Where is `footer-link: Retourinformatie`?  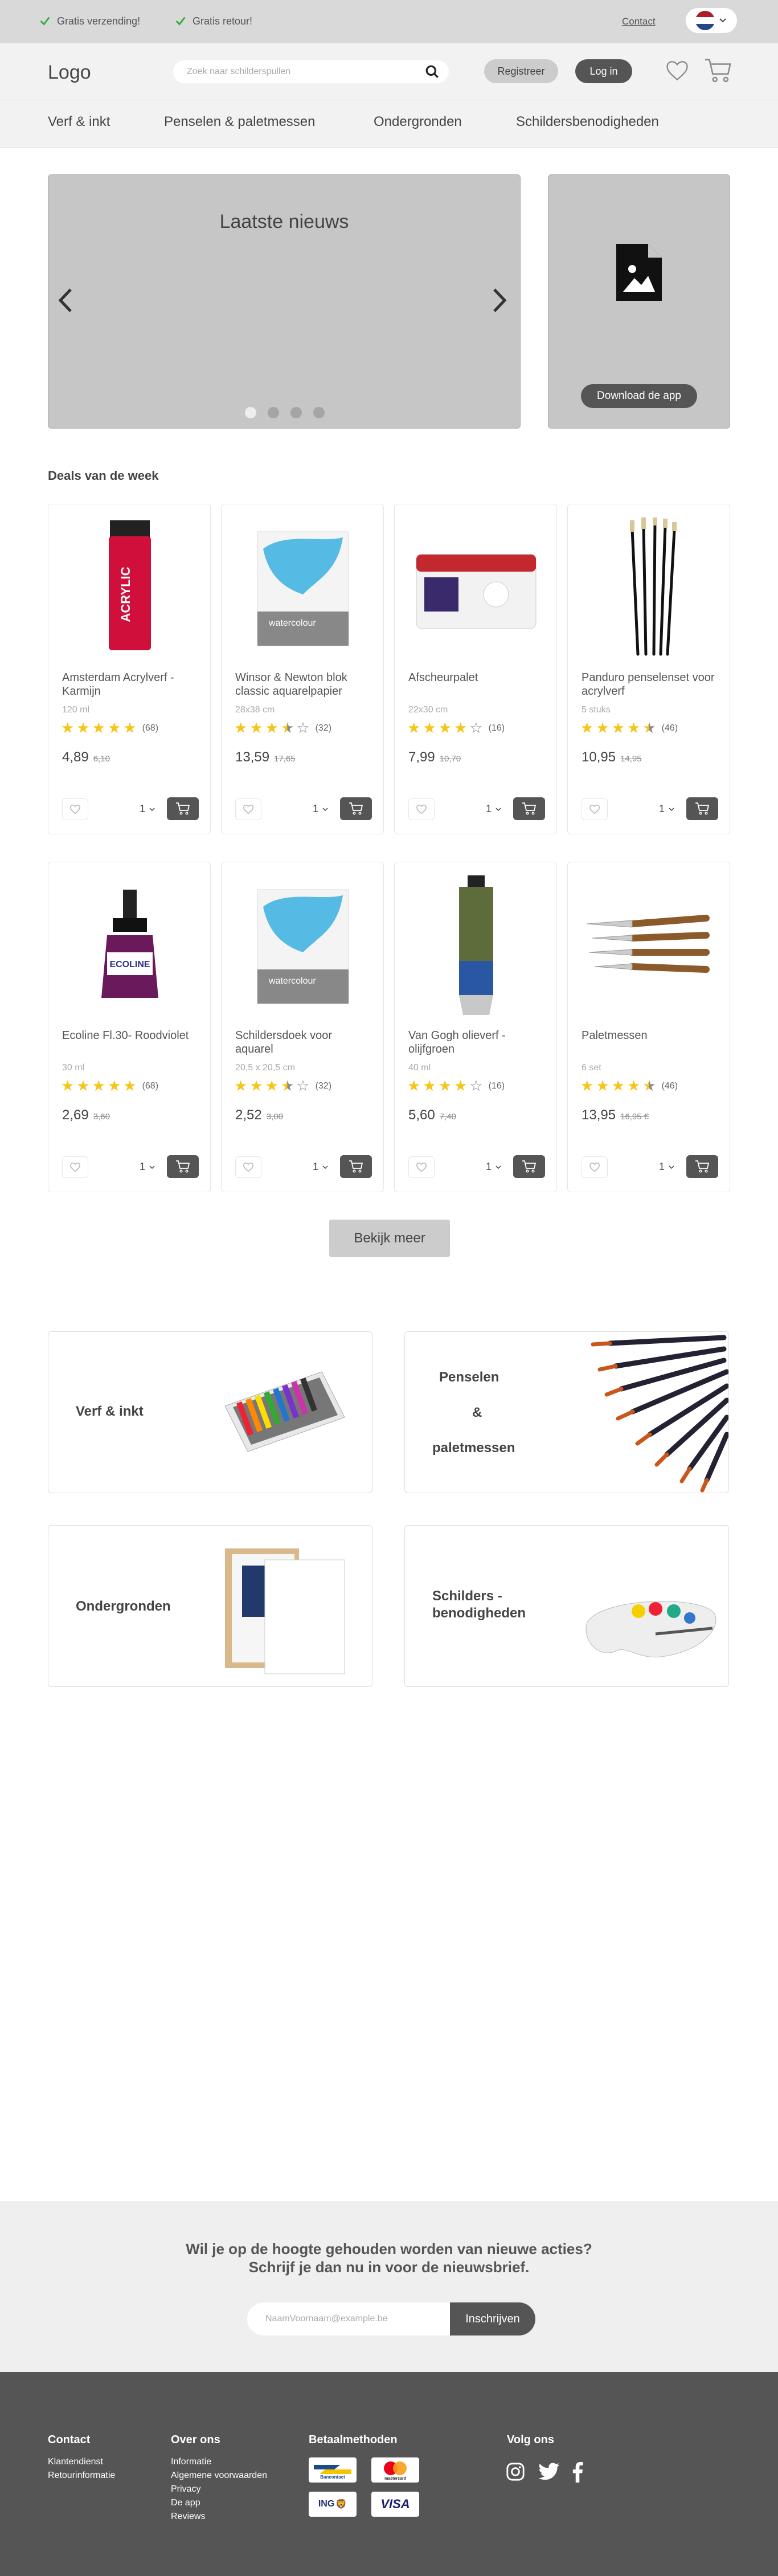
footer-link: Retourinformatie is located at coordinates (81, 2476).